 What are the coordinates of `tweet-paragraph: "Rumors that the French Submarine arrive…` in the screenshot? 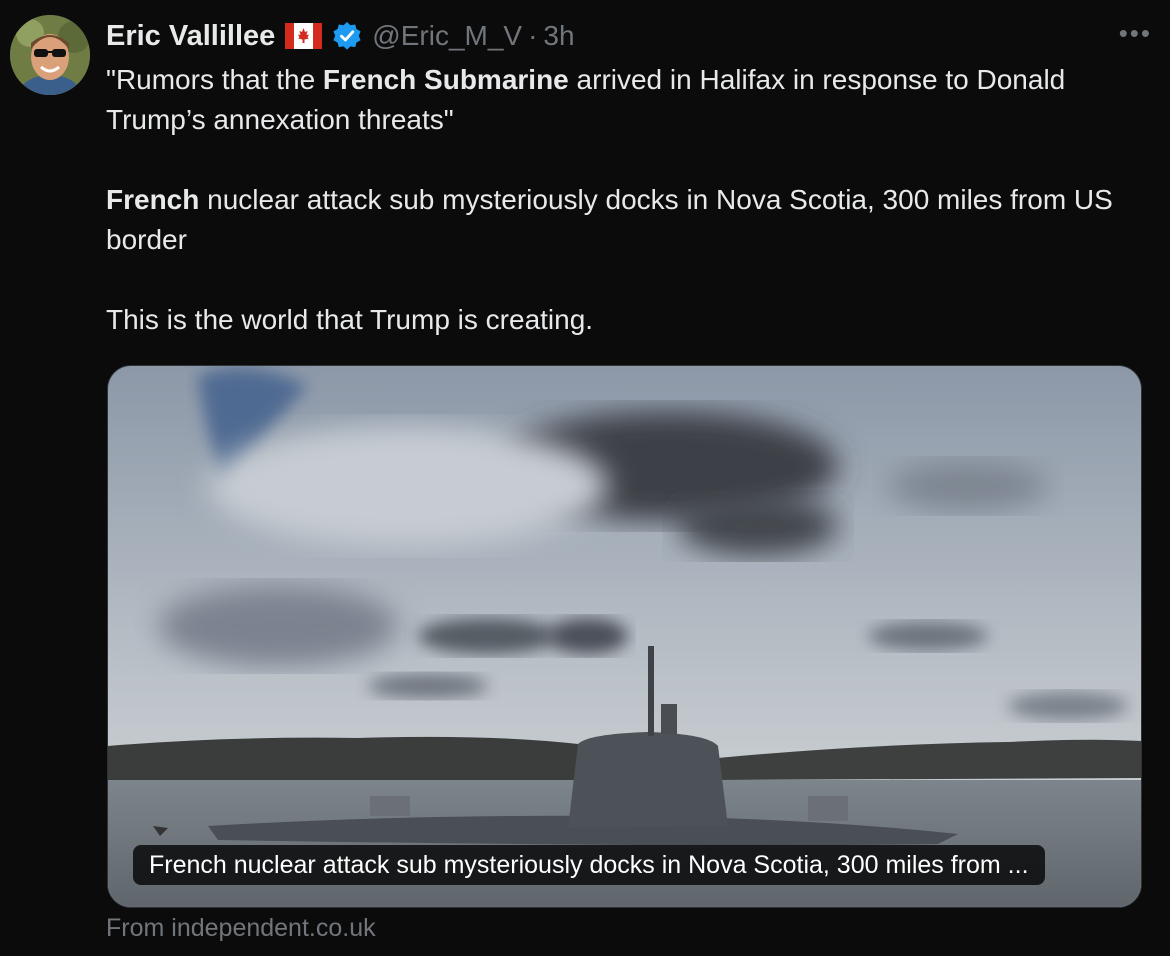 It's located at (626, 100).